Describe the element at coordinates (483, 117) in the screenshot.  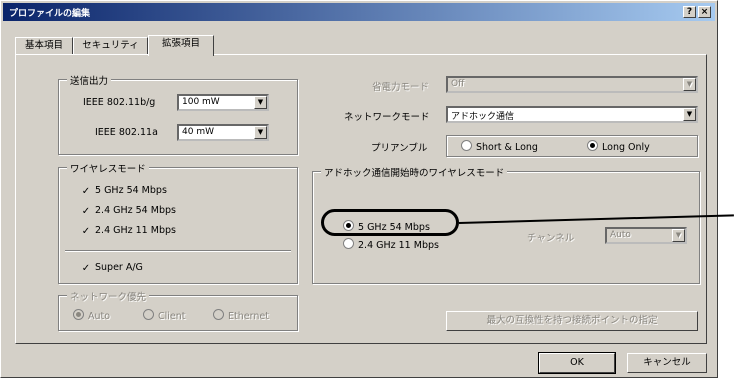
I see `network-mode-value: アドホック通信` at that location.